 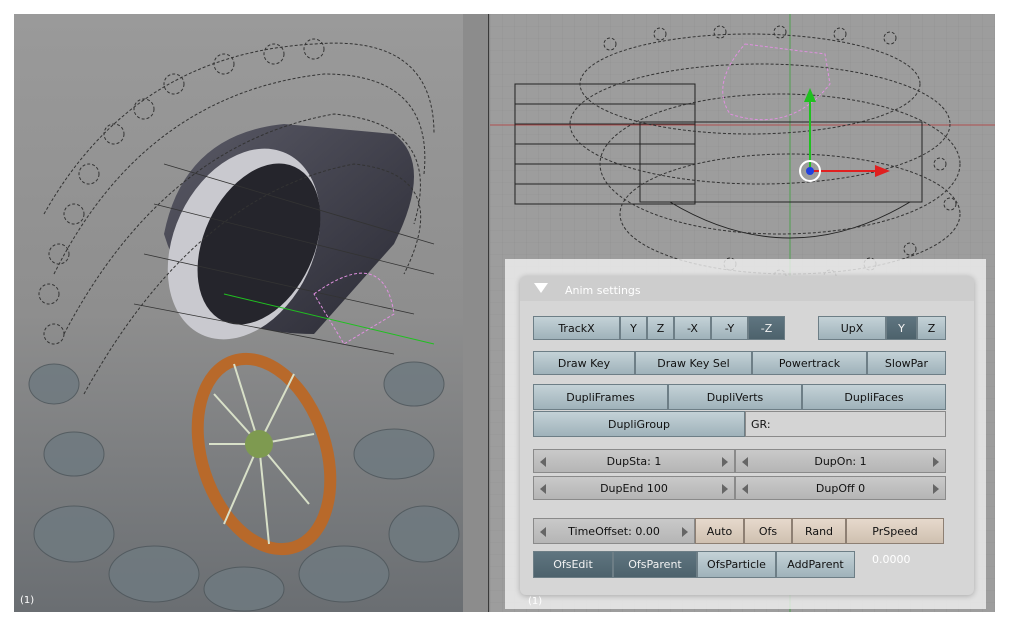 I want to click on dupon-value: DupOn: 1, so click(x=840, y=461).